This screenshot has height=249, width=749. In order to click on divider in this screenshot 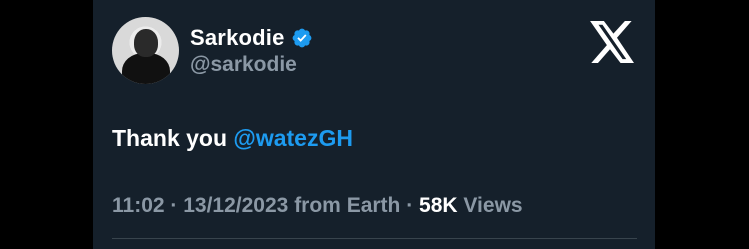, I will do `click(374, 238)`.